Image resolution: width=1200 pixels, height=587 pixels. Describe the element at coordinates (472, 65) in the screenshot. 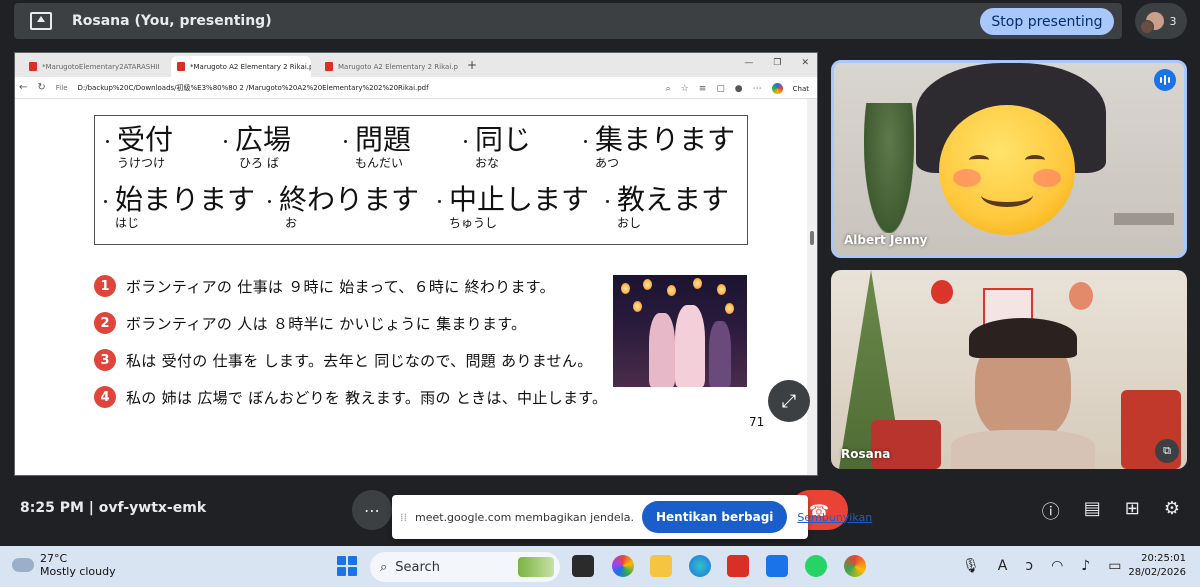

I see `new-tab-button: +` at that location.